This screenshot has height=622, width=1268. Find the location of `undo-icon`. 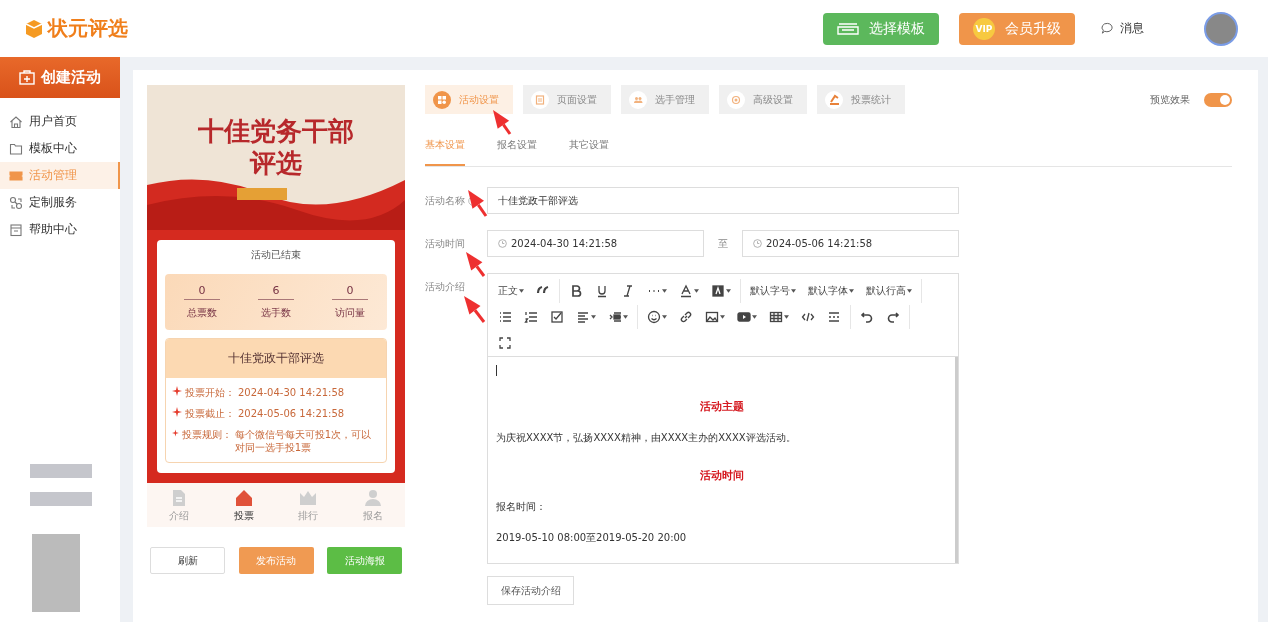

undo-icon is located at coordinates (867, 317).